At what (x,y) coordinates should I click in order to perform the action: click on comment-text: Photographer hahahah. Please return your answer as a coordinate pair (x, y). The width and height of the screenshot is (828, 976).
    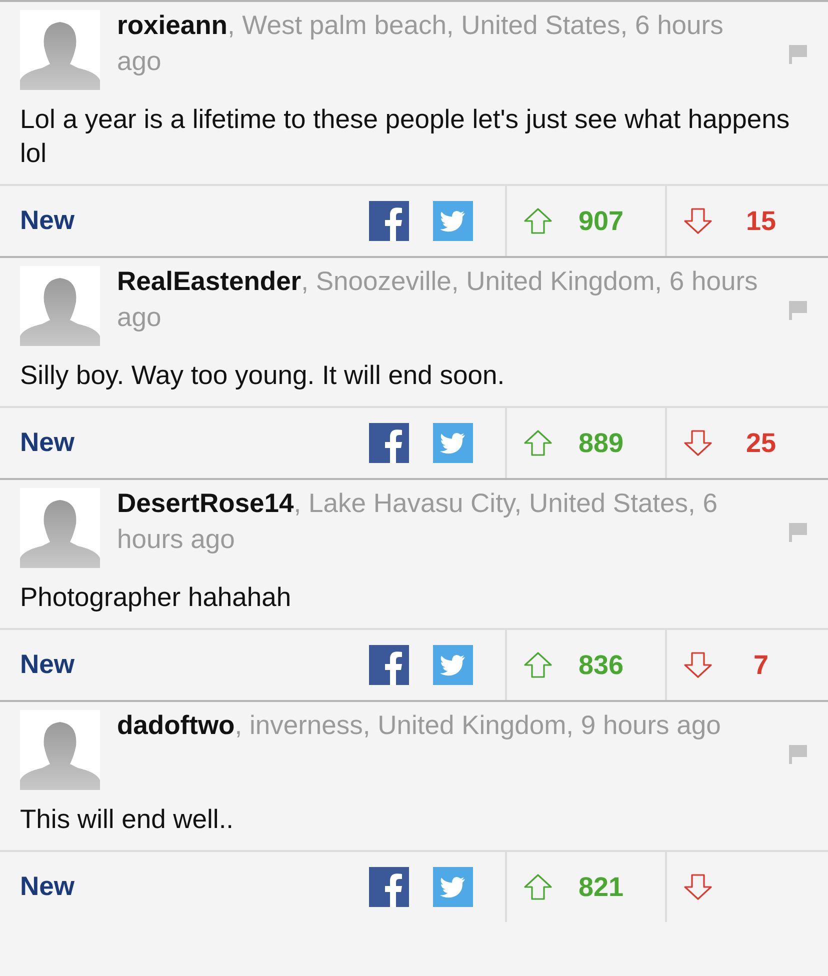
    Looking at the image, I should click on (155, 597).